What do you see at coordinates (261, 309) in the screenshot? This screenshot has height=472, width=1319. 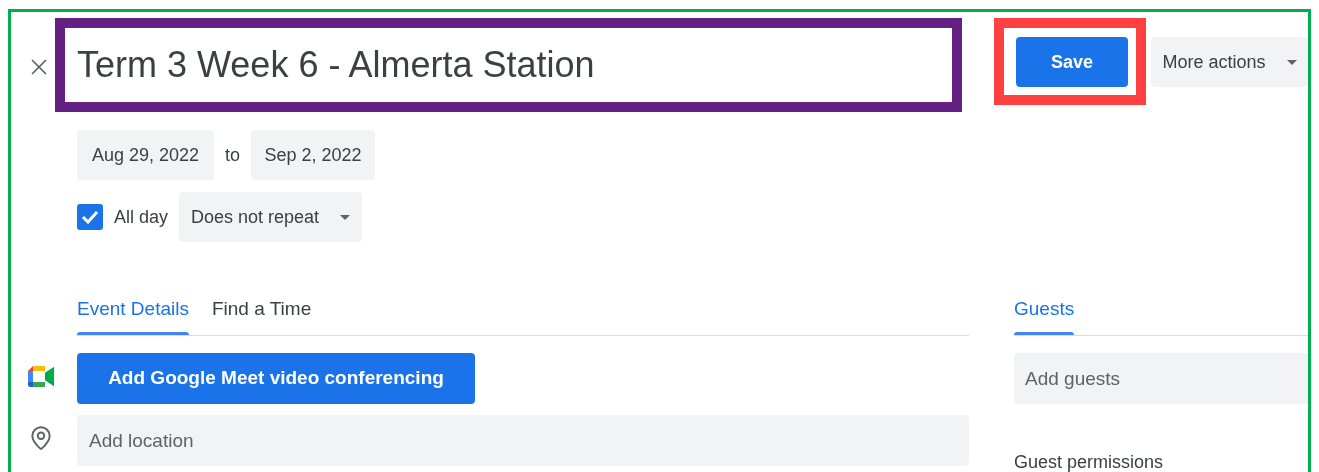 I see `tab: Find a Time` at bounding box center [261, 309].